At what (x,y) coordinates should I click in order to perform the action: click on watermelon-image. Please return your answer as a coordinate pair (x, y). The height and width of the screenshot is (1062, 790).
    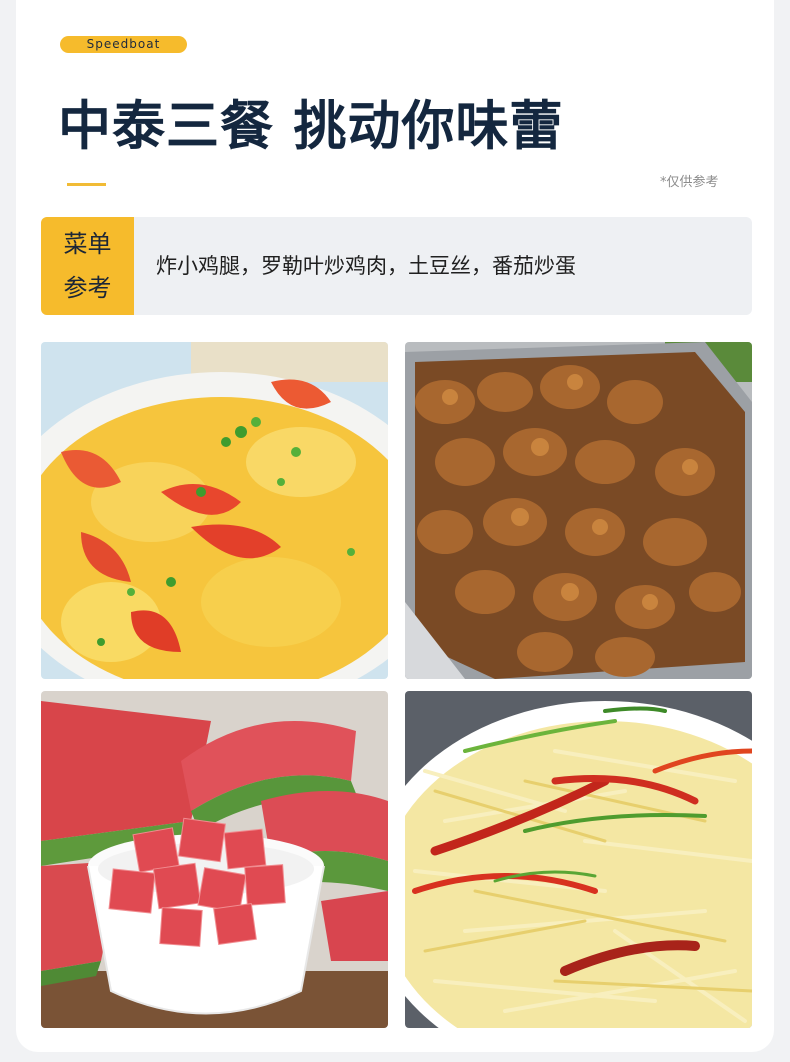
    Looking at the image, I should click on (214, 859).